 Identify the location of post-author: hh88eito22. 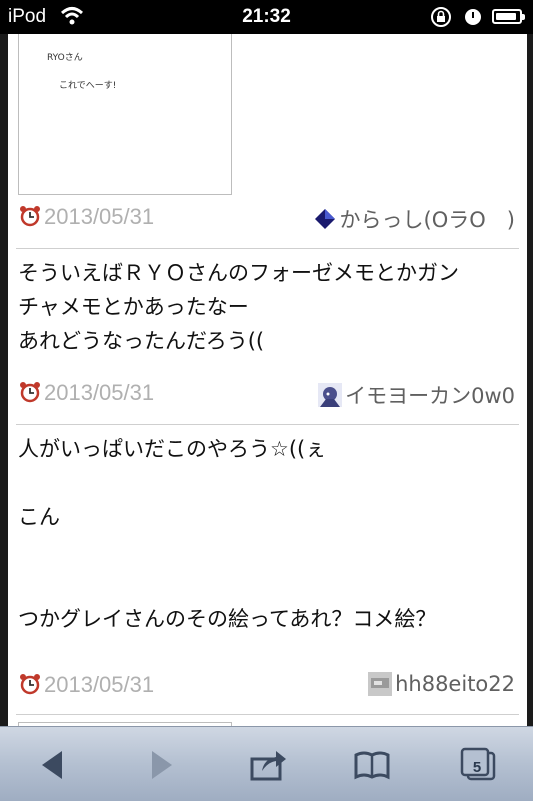
(441, 684).